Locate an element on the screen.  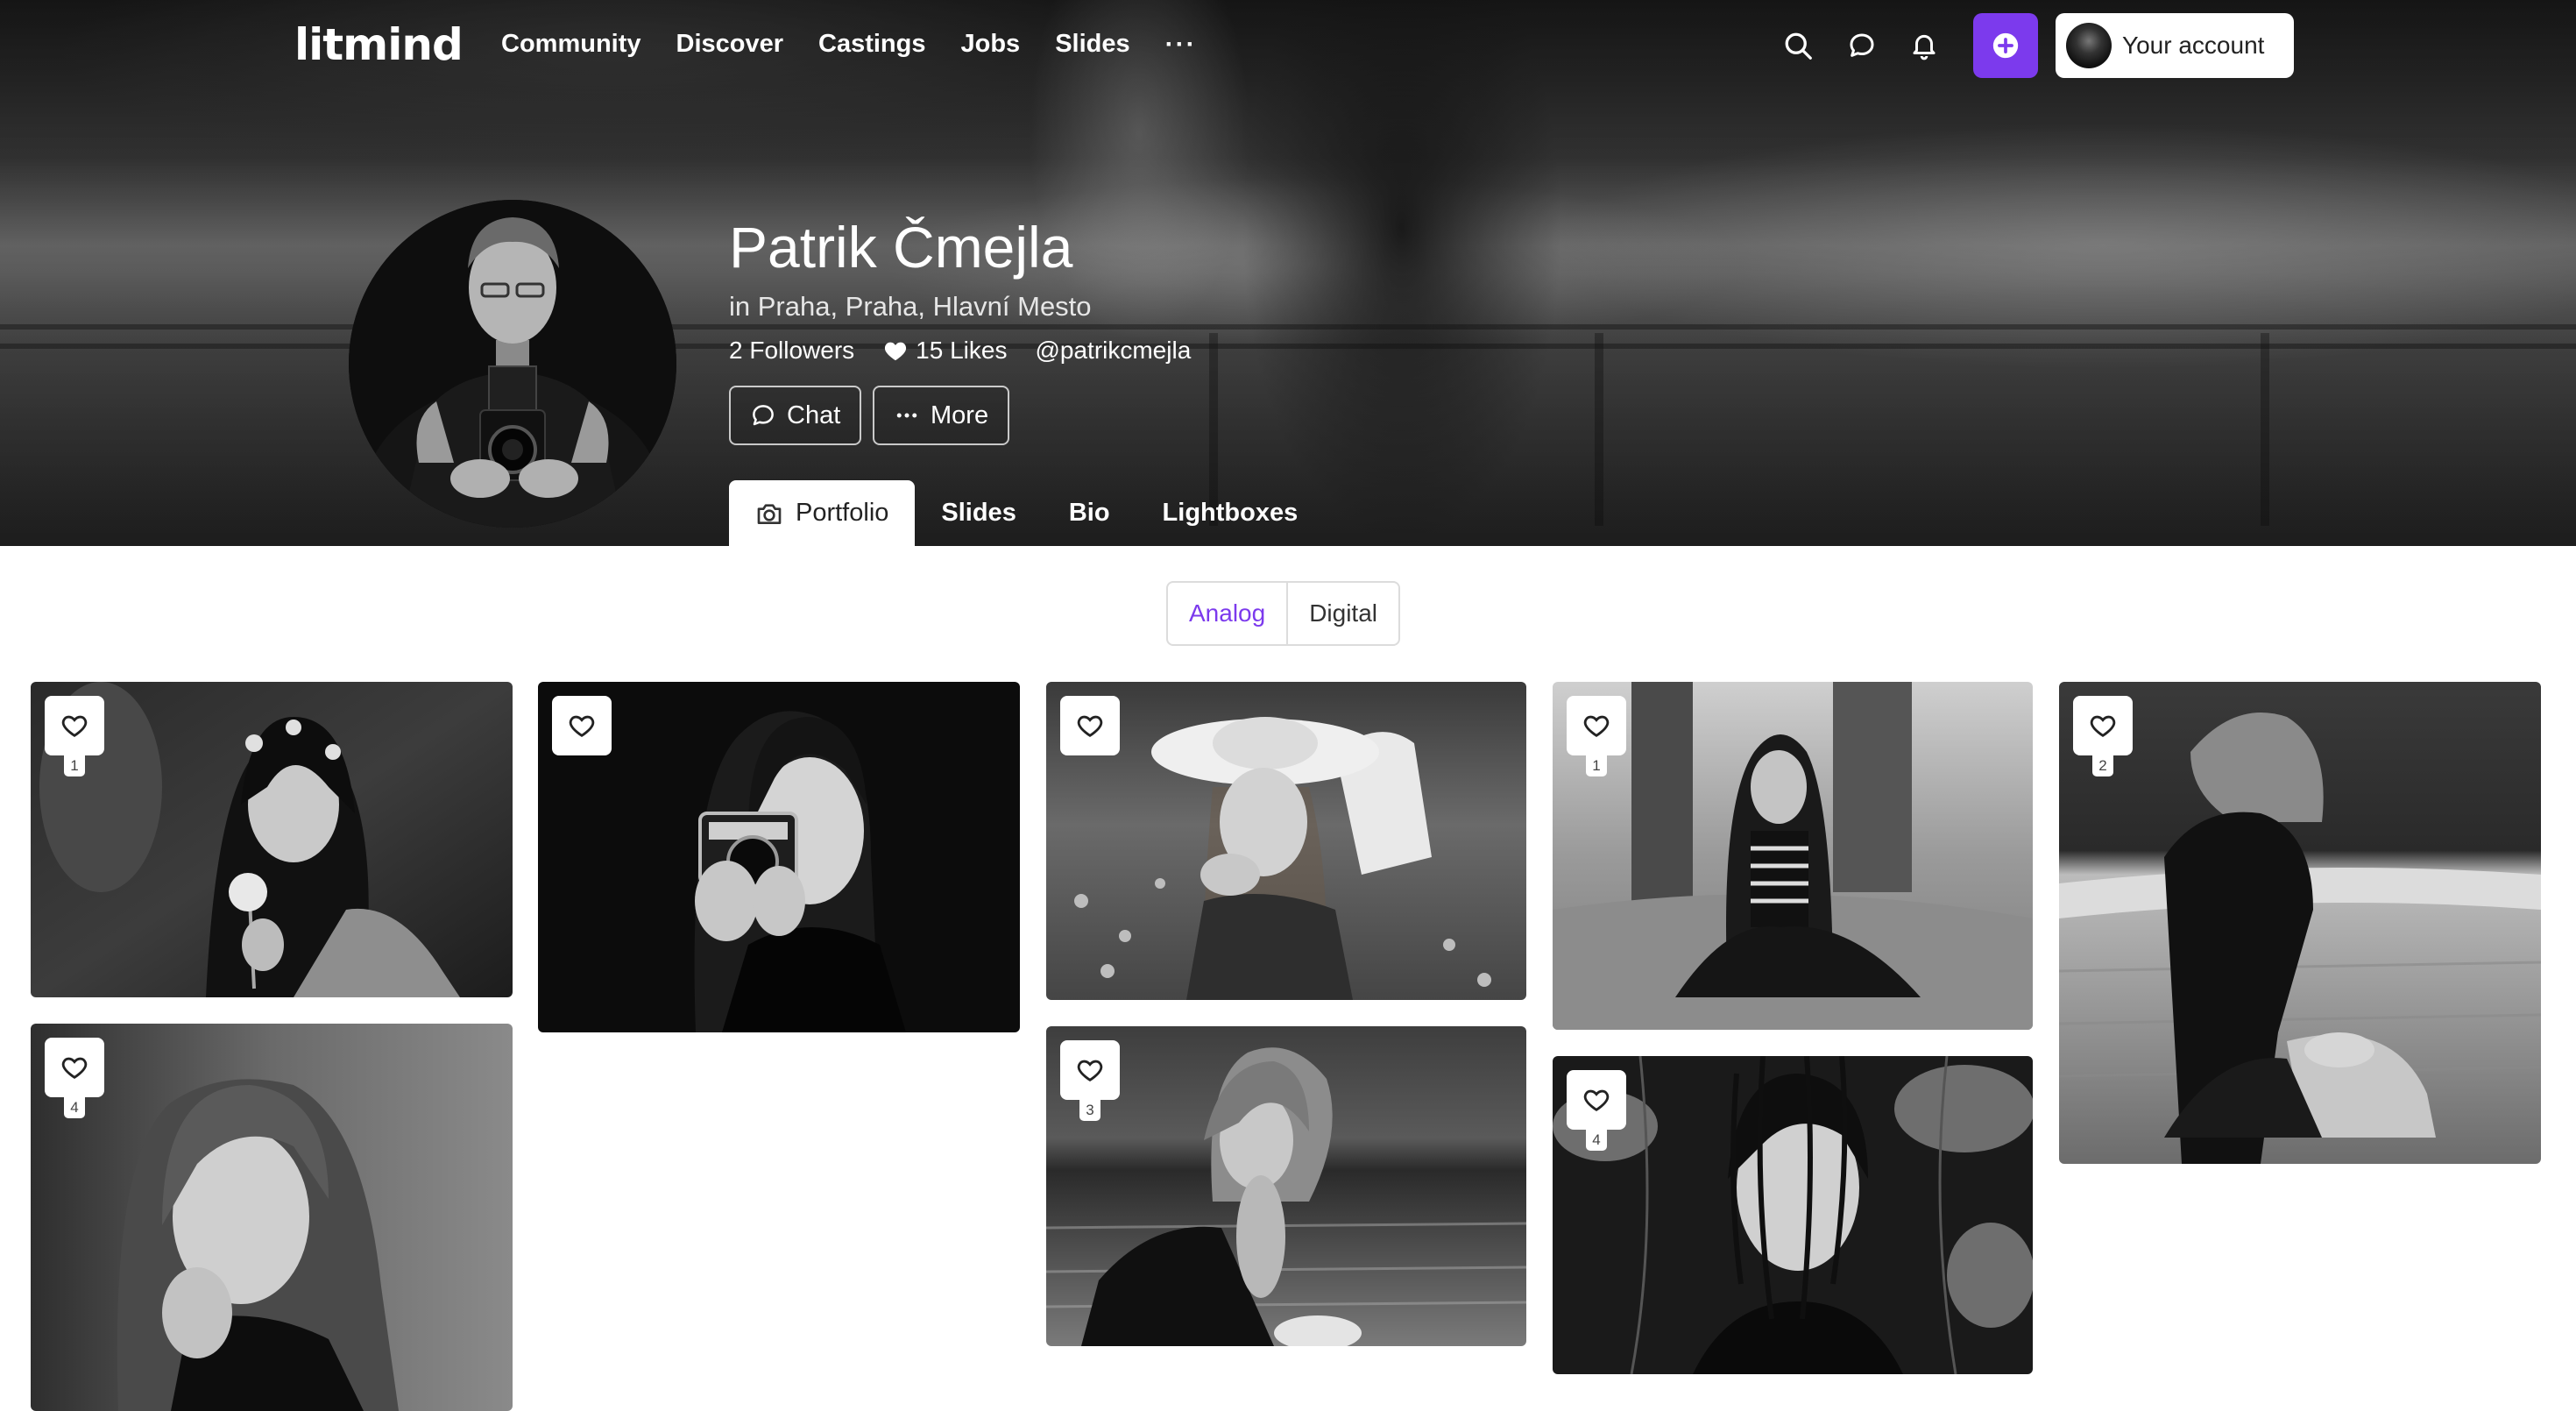
likes-count: 15 Likes is located at coordinates (962, 350).